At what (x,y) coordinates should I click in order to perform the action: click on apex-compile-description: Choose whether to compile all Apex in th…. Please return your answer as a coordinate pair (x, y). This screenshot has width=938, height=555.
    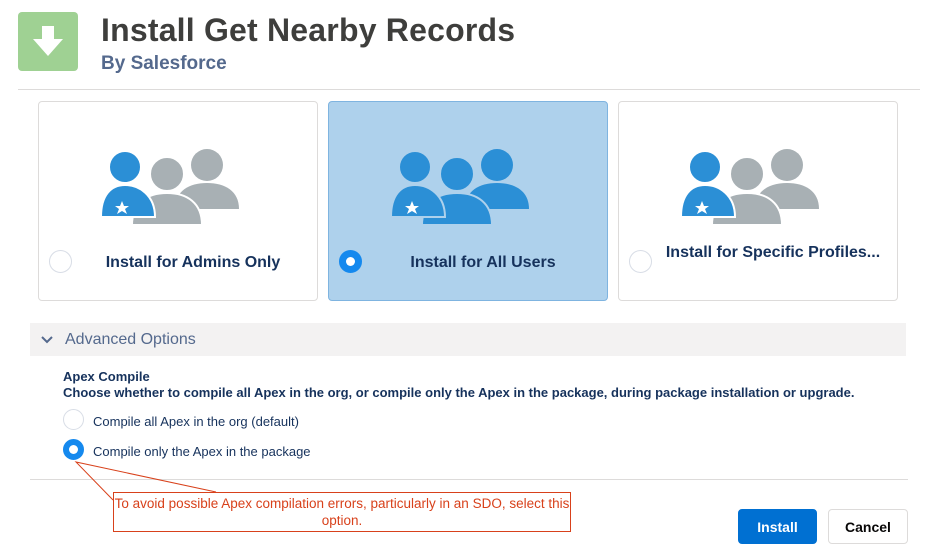
    Looking at the image, I should click on (459, 392).